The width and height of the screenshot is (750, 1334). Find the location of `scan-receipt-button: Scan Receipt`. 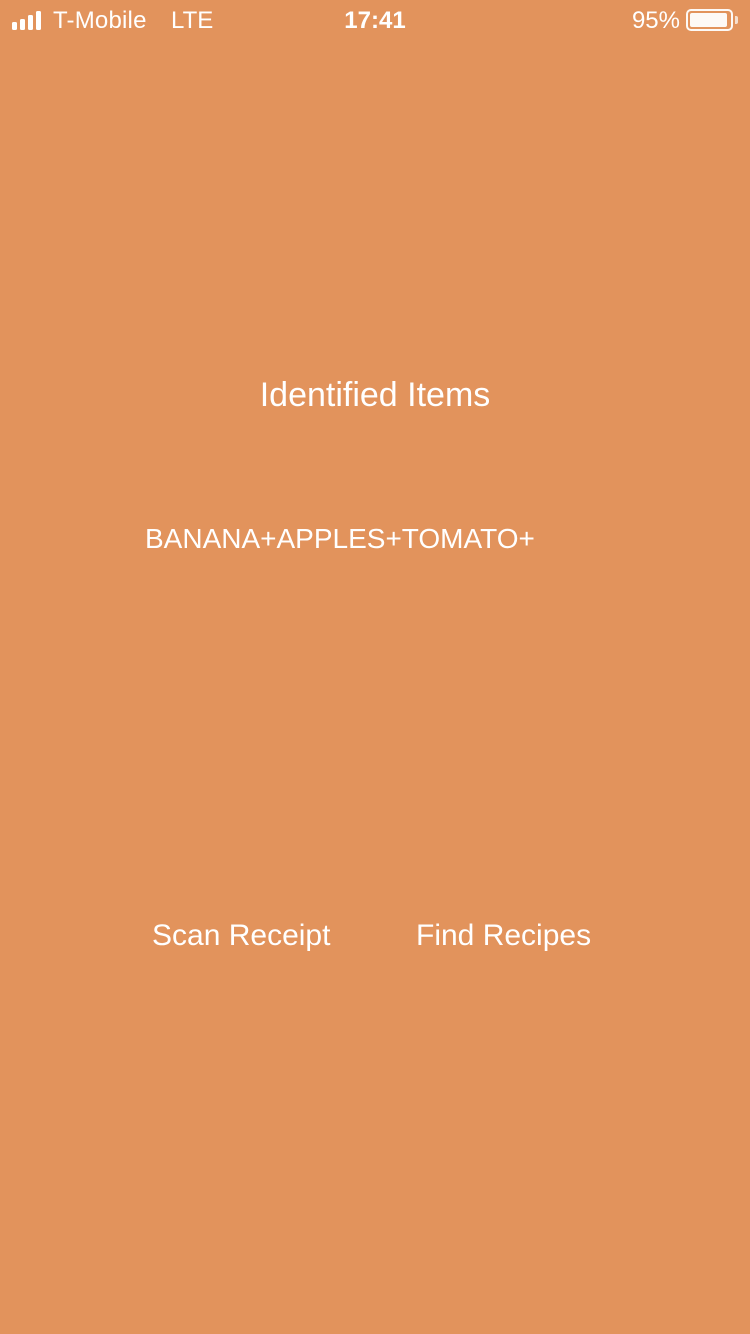

scan-receipt-button: Scan Receipt is located at coordinates (241, 936).